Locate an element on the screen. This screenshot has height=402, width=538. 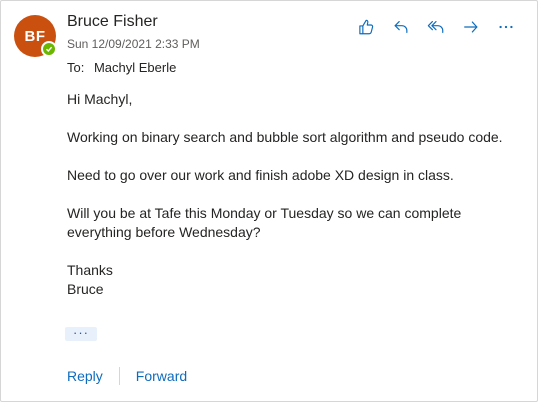
more-actions-icon is located at coordinates (506, 29).